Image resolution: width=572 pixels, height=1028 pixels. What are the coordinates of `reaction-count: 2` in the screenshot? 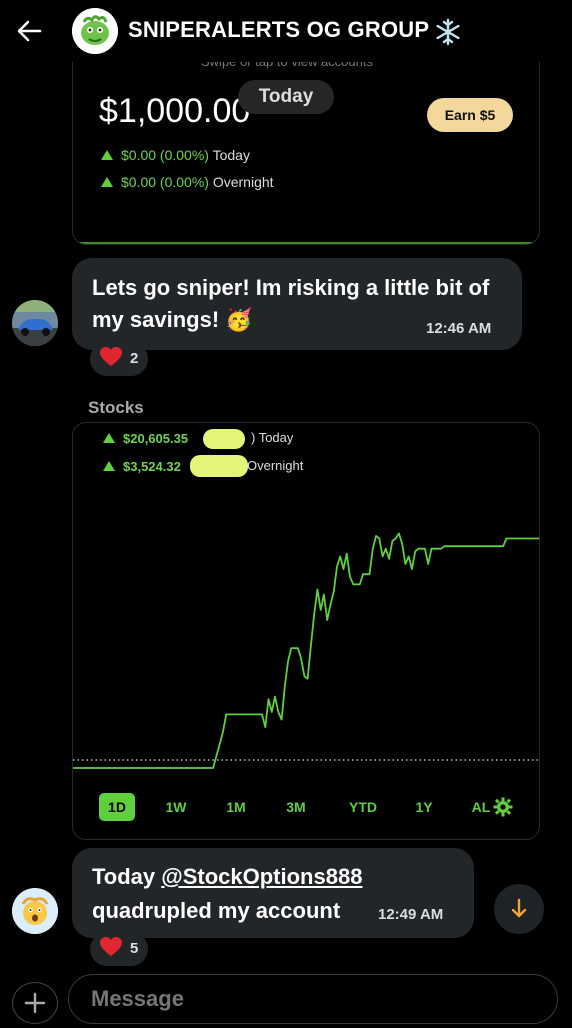 It's located at (134, 358).